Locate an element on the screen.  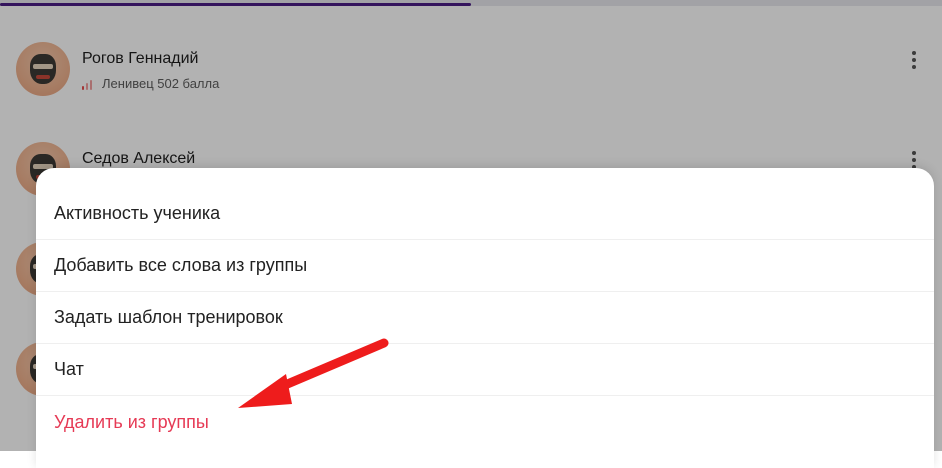
menu-item-set-training-template: Задать шаблон тренировок is located at coordinates (485, 318).